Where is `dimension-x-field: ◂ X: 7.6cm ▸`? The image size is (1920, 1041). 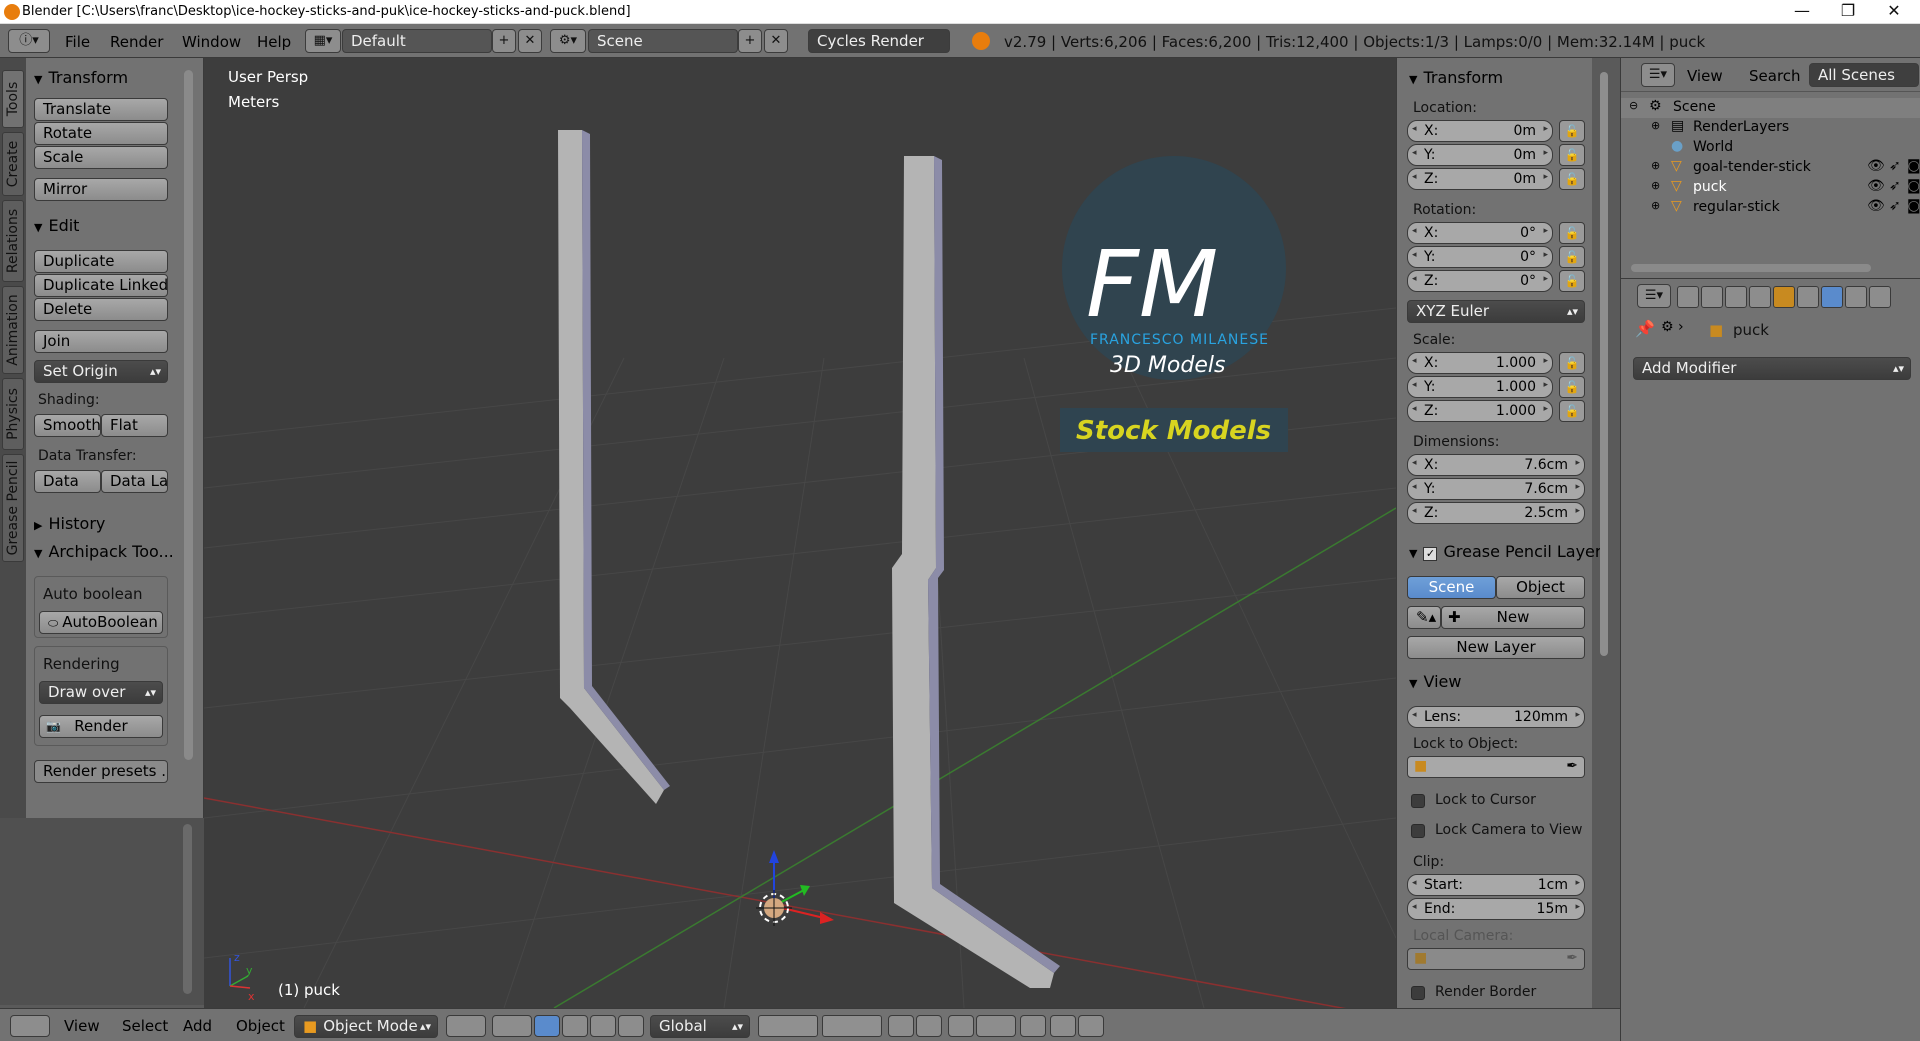 dimension-x-field: ◂ X: 7.6cm ▸ is located at coordinates (1496, 465).